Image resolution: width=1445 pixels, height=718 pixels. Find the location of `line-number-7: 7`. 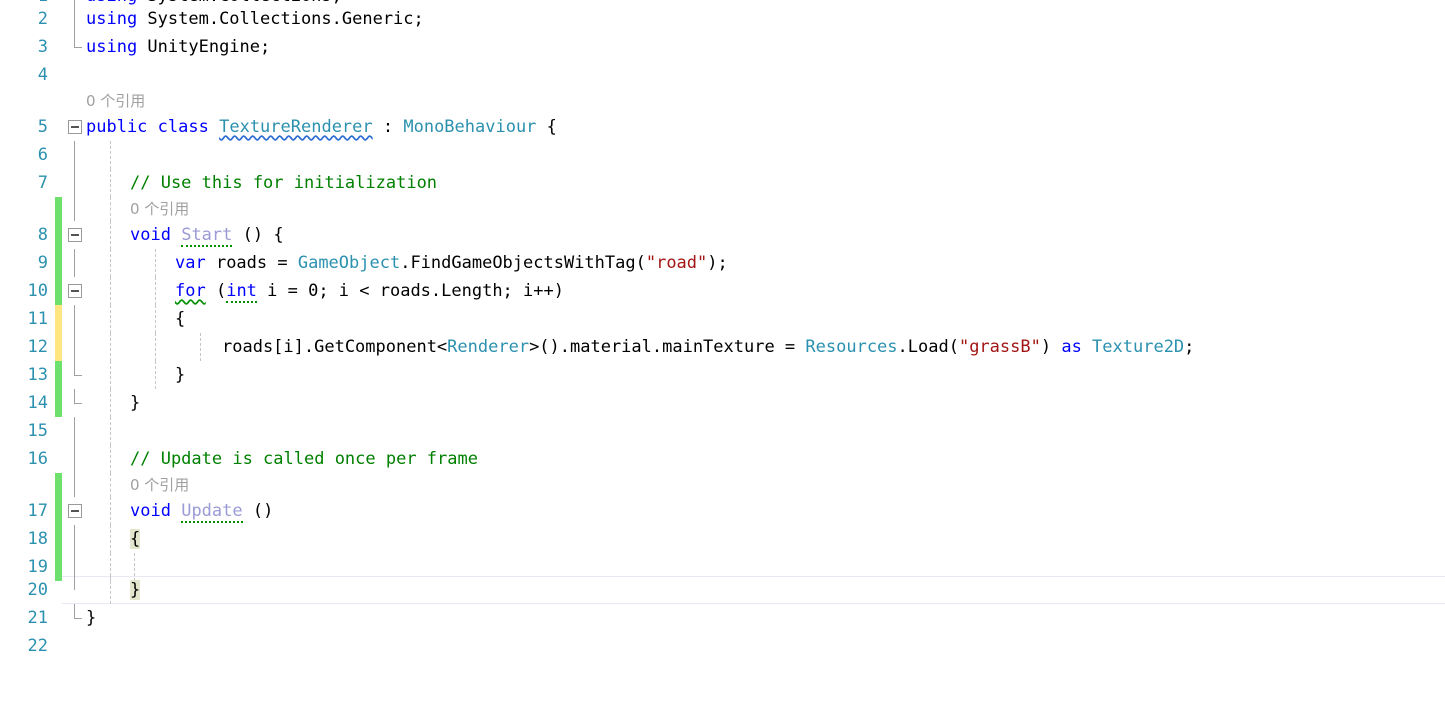

line-number-7: 7 is located at coordinates (42, 183).